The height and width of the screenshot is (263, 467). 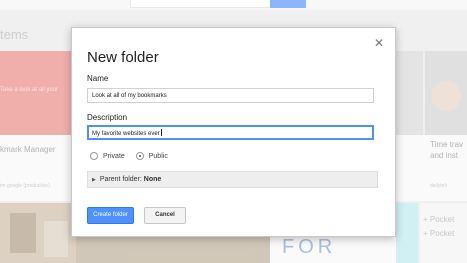 What do you see at coordinates (230, 95) in the screenshot?
I see `name-field: Look at all of my bookmarks` at bounding box center [230, 95].